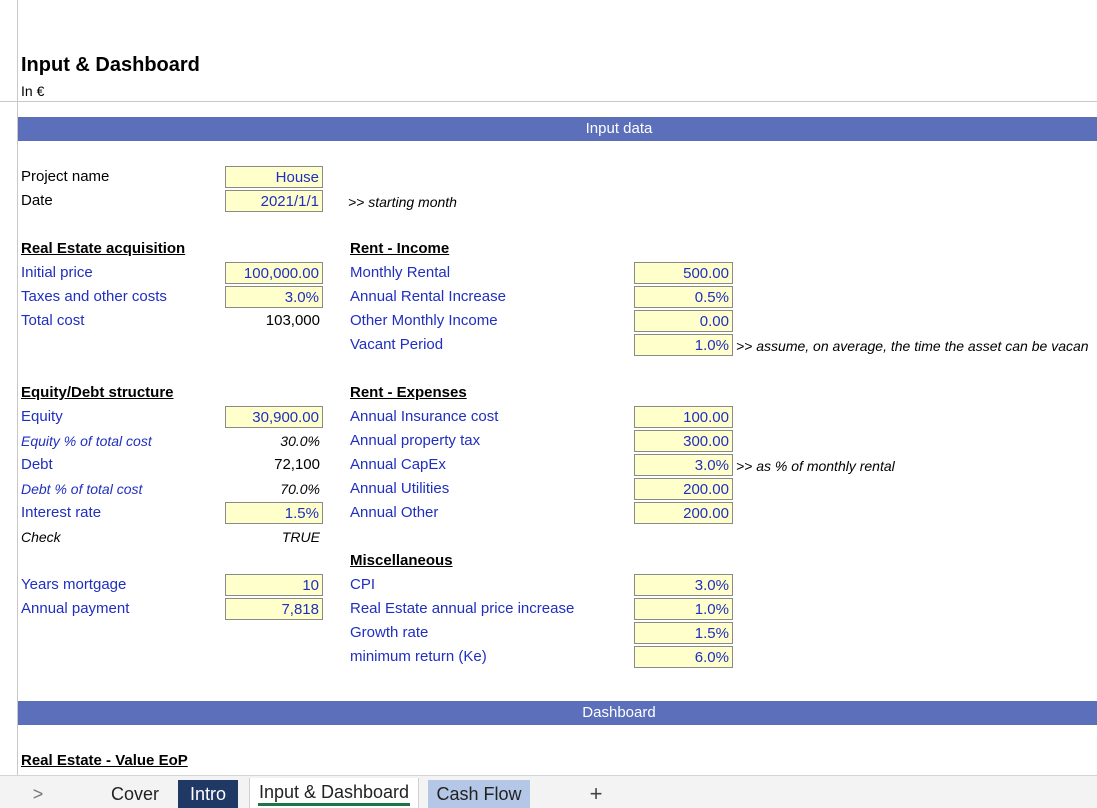 This screenshot has width=1097, height=808. What do you see at coordinates (400, 248) in the screenshot?
I see `rent-income-heading: Rent - Income` at bounding box center [400, 248].